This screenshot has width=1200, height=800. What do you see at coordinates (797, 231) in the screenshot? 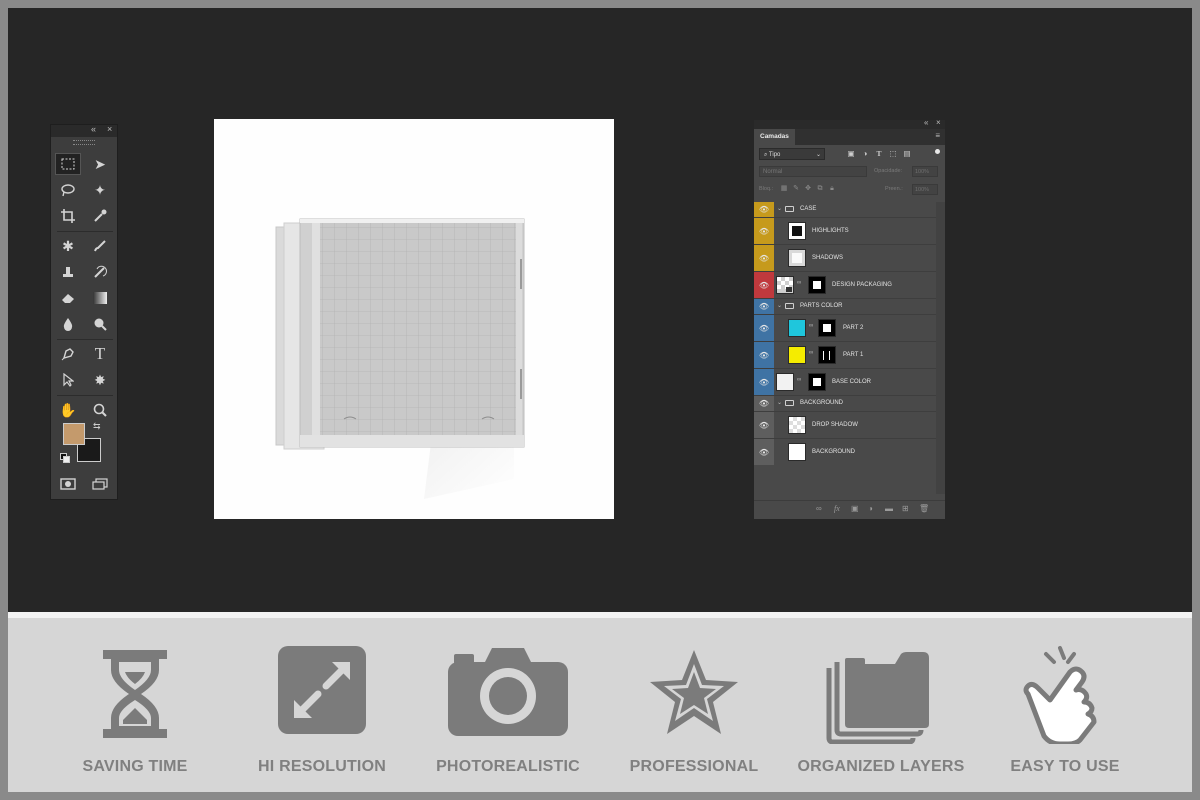
I see `layer-thumbnail` at bounding box center [797, 231].